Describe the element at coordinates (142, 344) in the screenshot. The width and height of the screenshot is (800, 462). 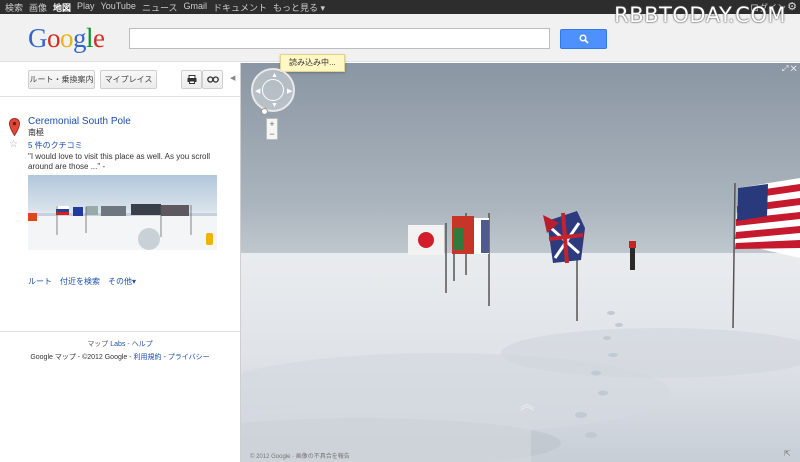
I see `help-link: ヘルプ` at that location.